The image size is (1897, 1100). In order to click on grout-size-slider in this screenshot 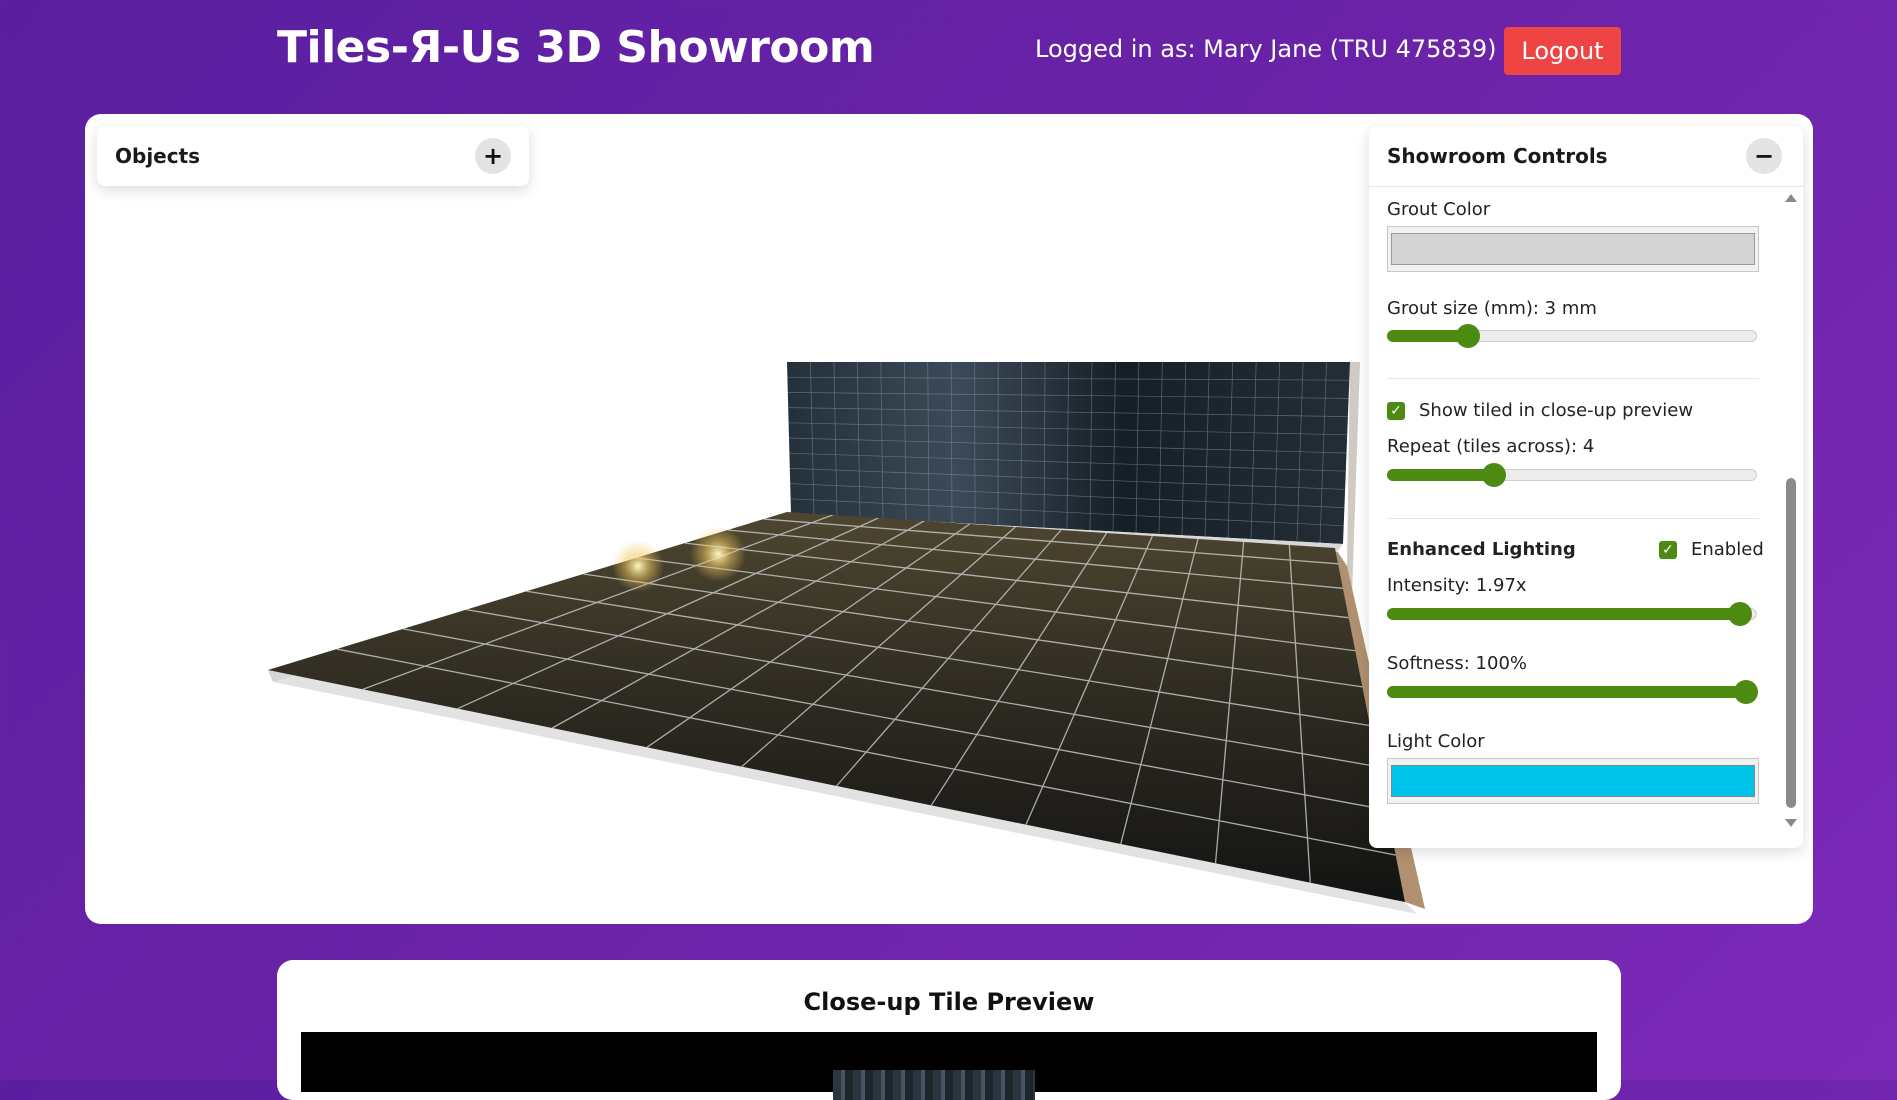, I will do `click(1572, 336)`.